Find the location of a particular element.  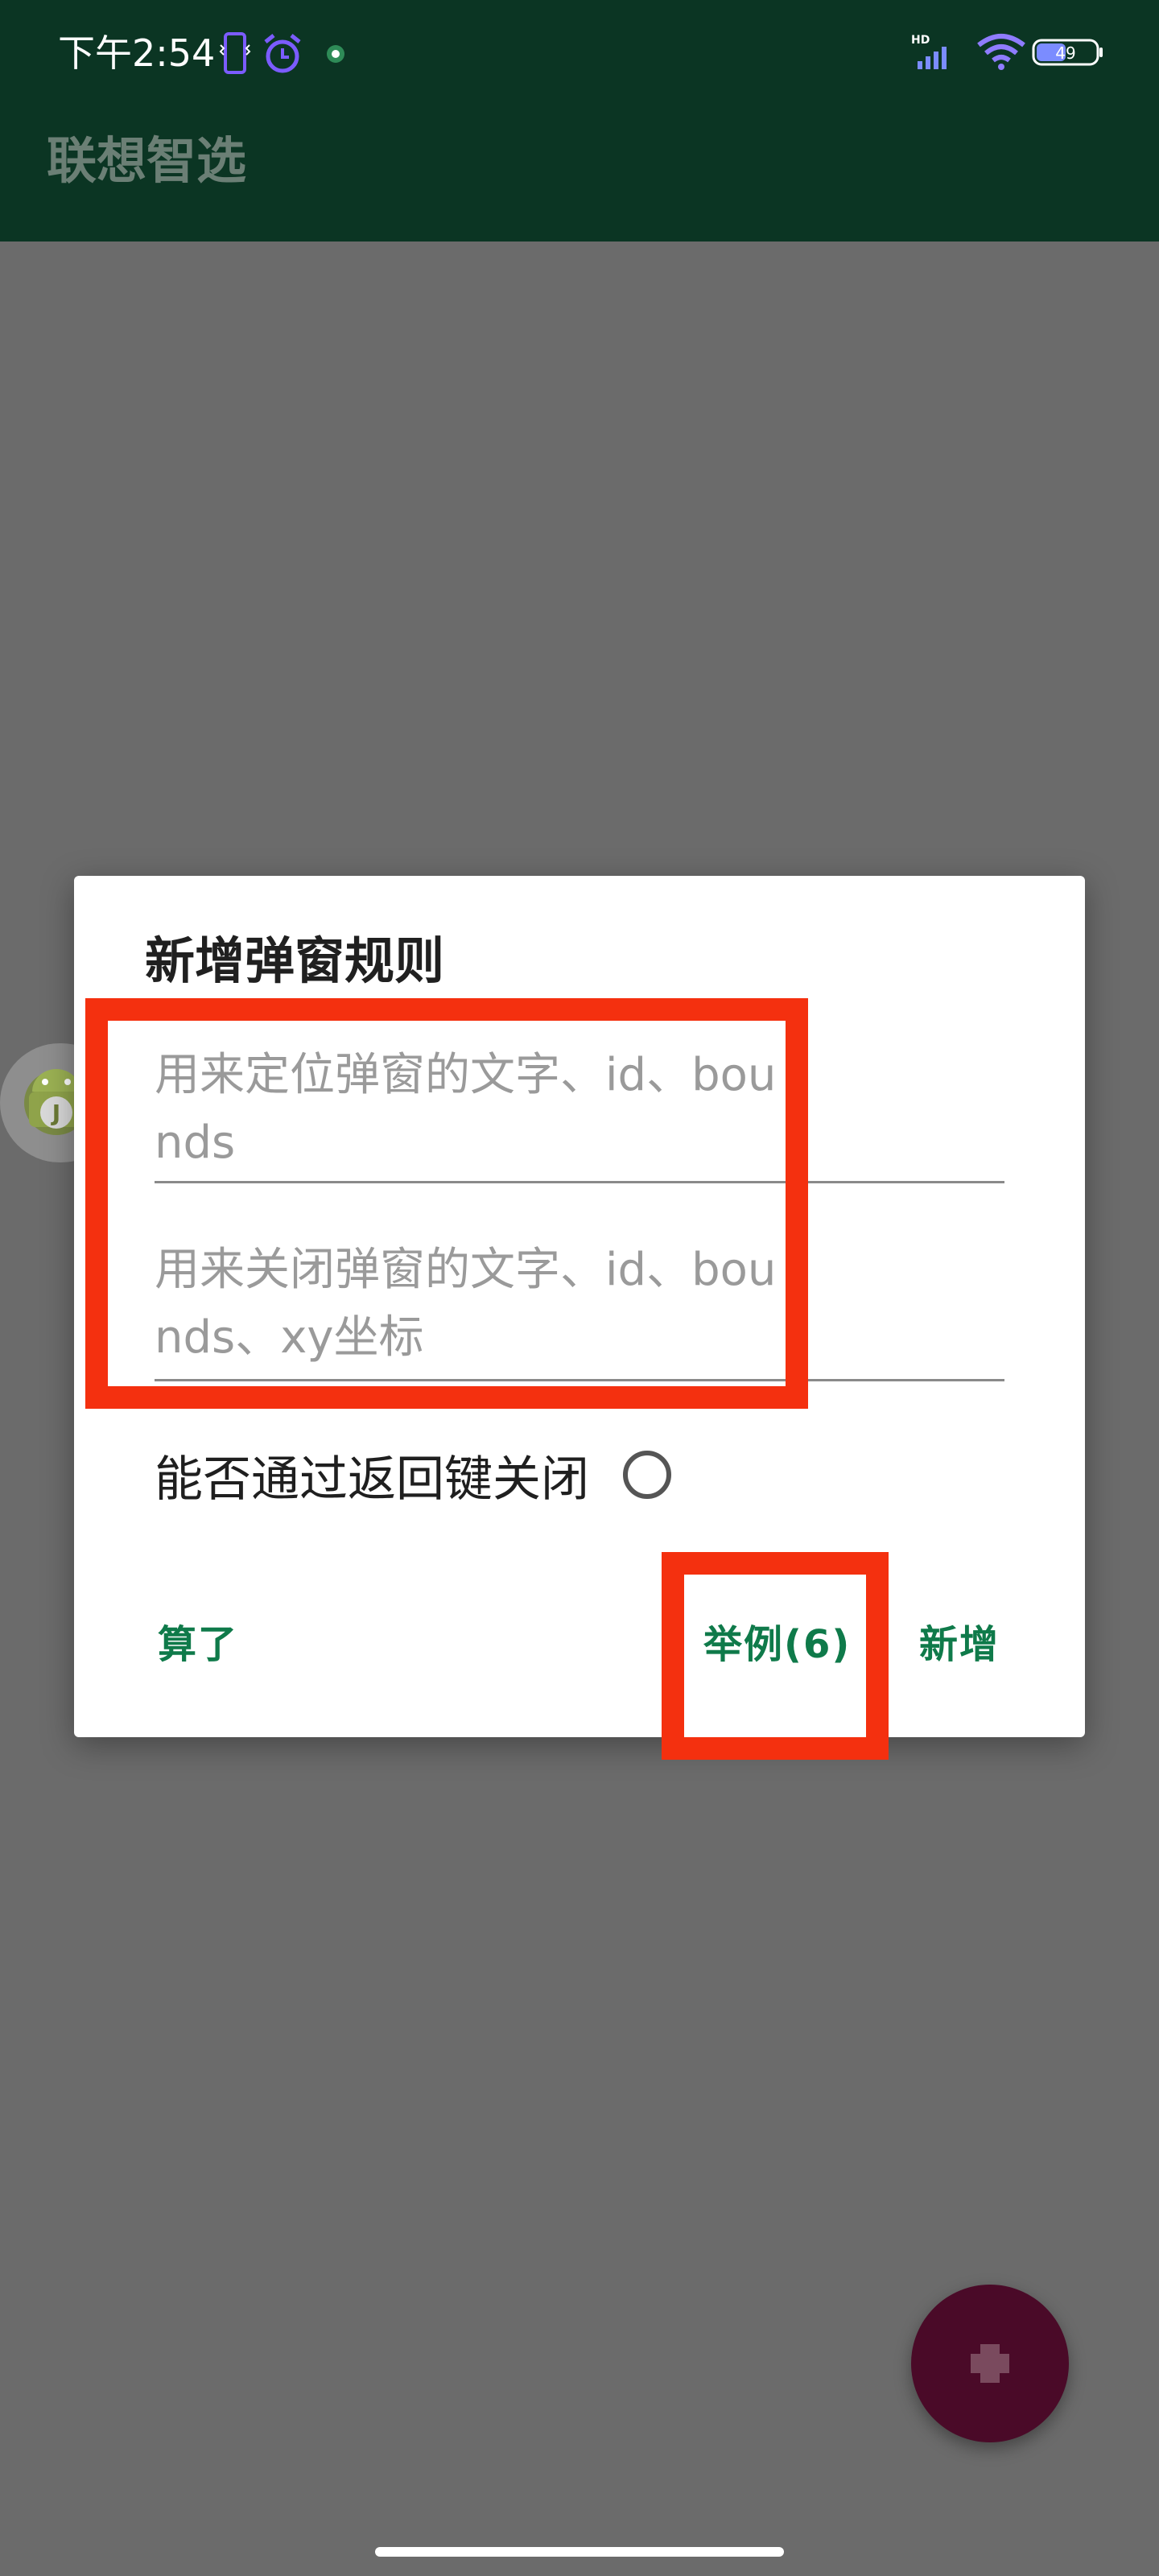

inputs-highlight-box is located at coordinates (446, 1203).